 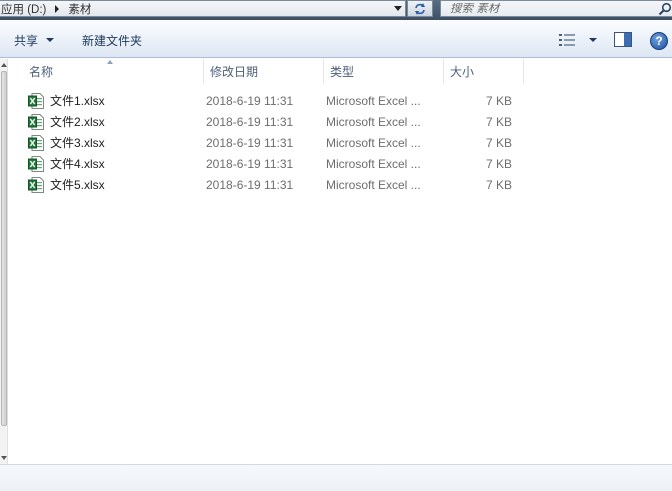 What do you see at coordinates (398, 8) in the screenshot?
I see `address-history-chevron-down-icon` at bounding box center [398, 8].